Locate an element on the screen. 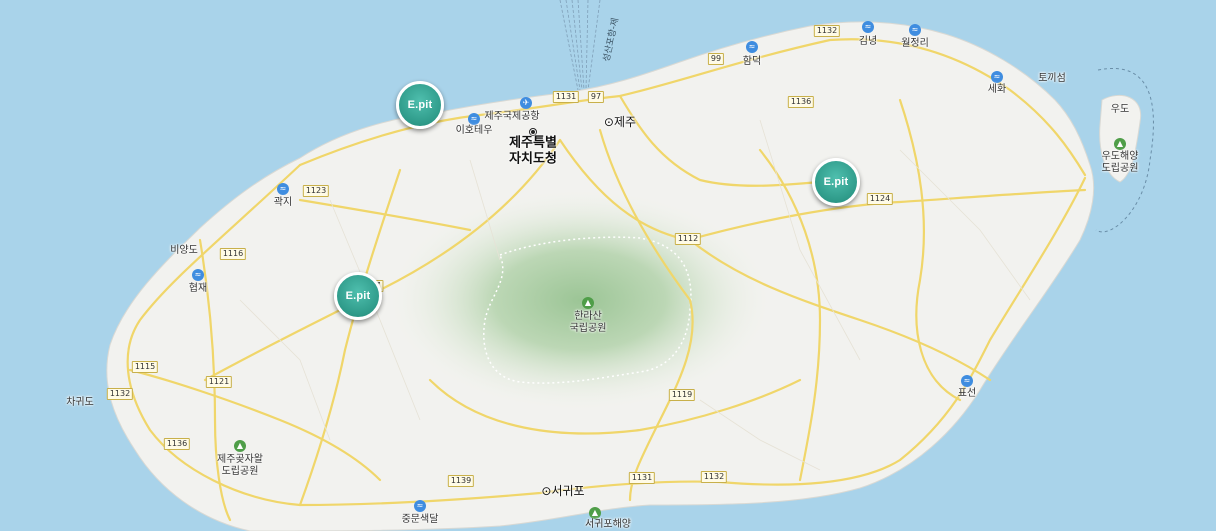 Image resolution: width=1216 pixels, height=531 pixels. city-label-provincial-office: 제주특별 자치도청 is located at coordinates (533, 150).